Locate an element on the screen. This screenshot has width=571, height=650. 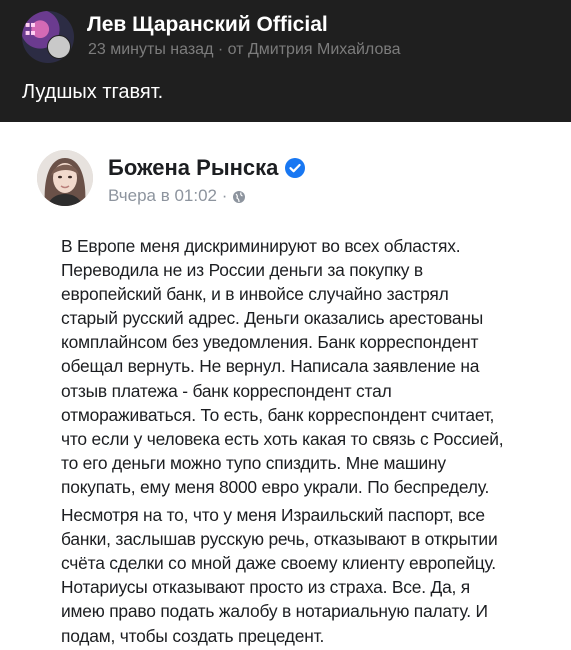
channel-meta: 23 минуты назад · от Дмитрия Михайлова is located at coordinates (244, 49).